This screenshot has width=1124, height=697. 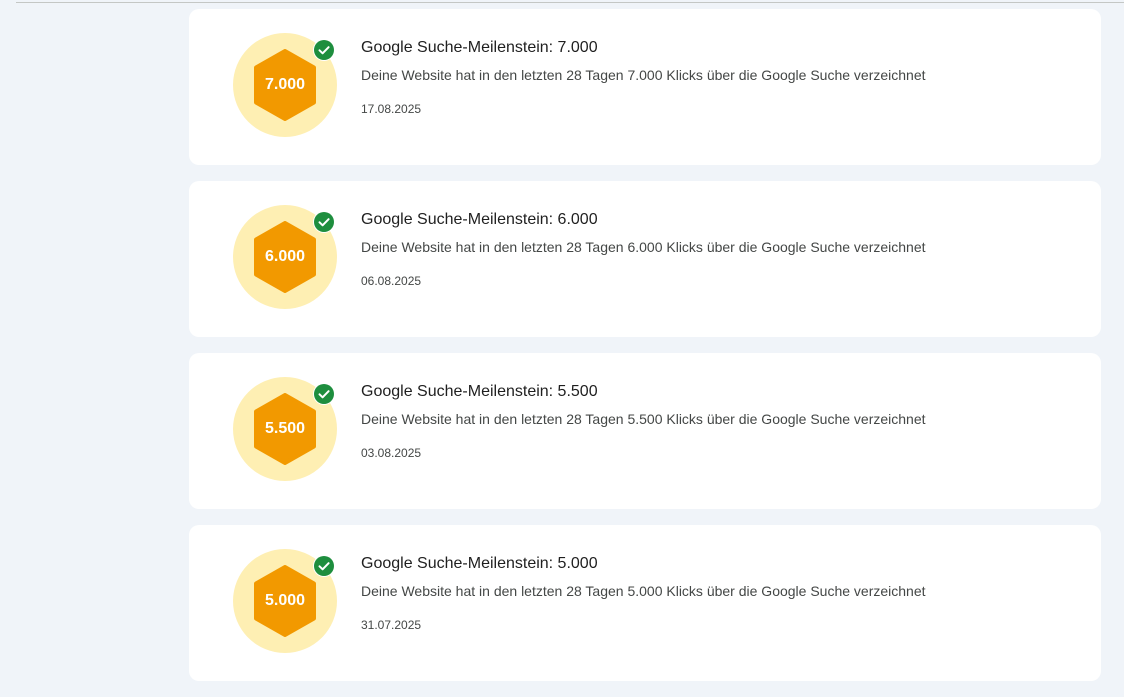 I want to click on milestone-title: Google Suche-Meilenstein: 7.000, so click(x=479, y=47).